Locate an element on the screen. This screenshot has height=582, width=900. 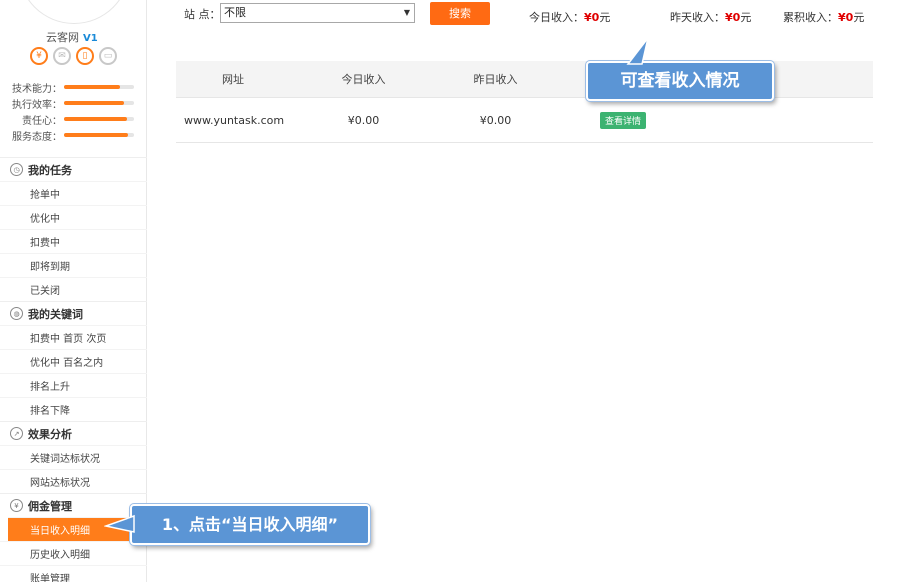
skill-responsibility: 责任心： is located at coordinates (72, 119).